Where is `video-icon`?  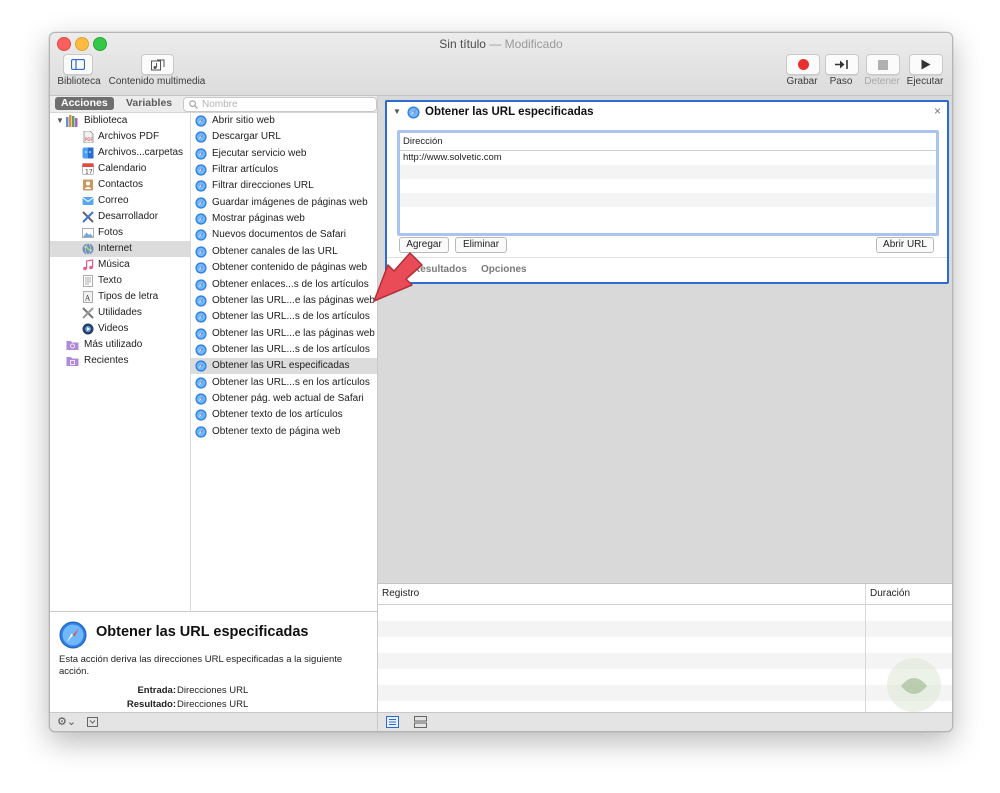 video-icon is located at coordinates (88, 329).